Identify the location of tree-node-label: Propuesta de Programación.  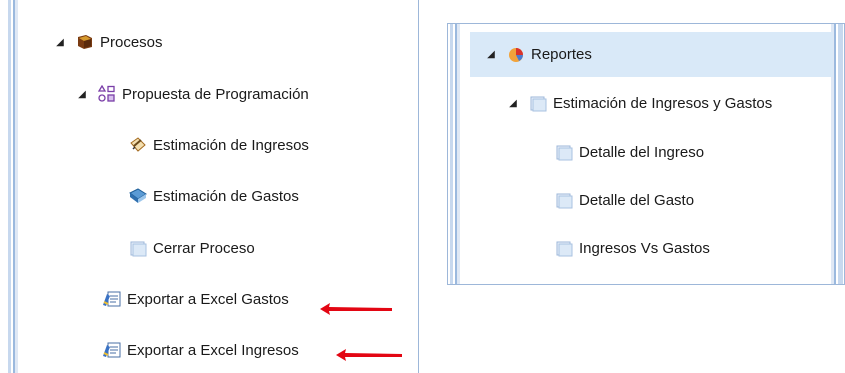
(215, 94).